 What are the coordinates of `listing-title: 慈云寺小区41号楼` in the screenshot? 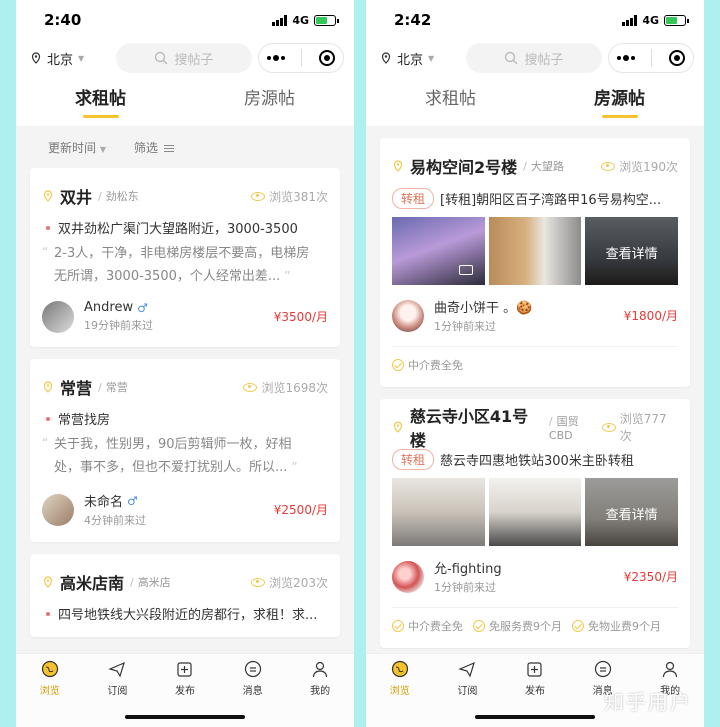 It's located at (469, 428).